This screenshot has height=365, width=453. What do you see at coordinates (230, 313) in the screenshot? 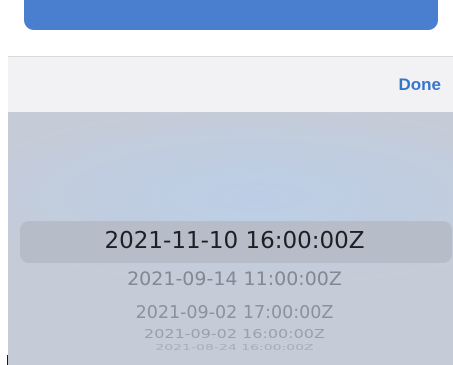
I see `picker-option: 2021-09-02 17:00:00Z` at bounding box center [230, 313].